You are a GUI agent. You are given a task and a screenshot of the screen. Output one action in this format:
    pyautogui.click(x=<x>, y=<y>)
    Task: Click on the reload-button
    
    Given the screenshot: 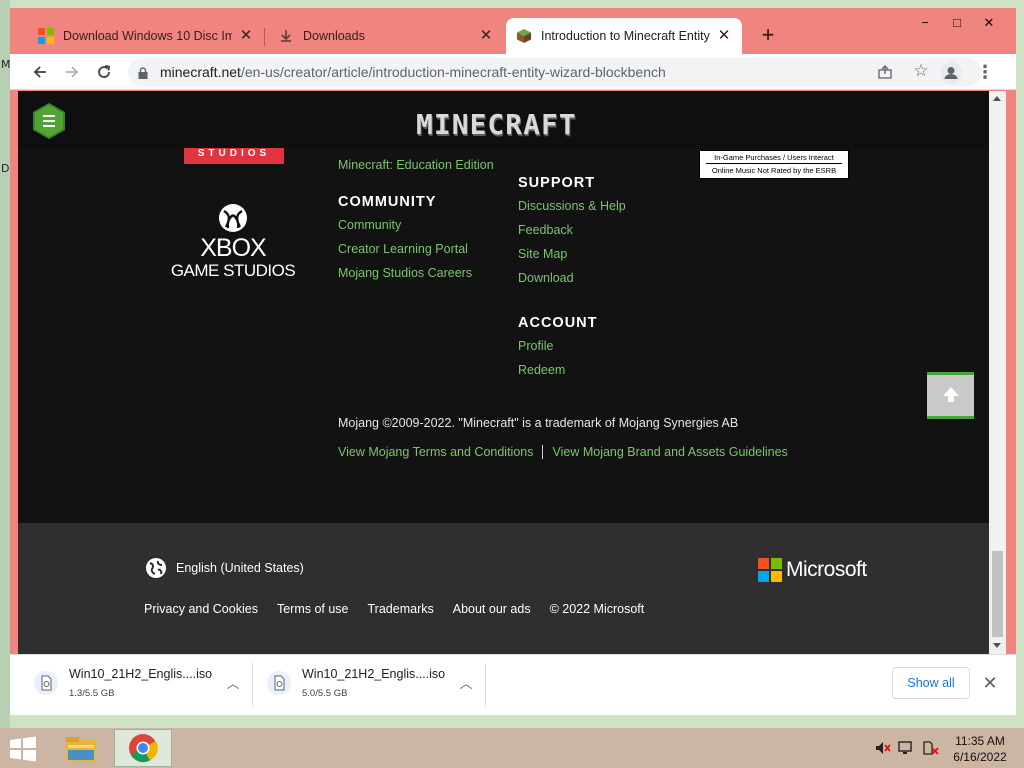 What is the action you would take?
    pyautogui.click(x=104, y=72)
    